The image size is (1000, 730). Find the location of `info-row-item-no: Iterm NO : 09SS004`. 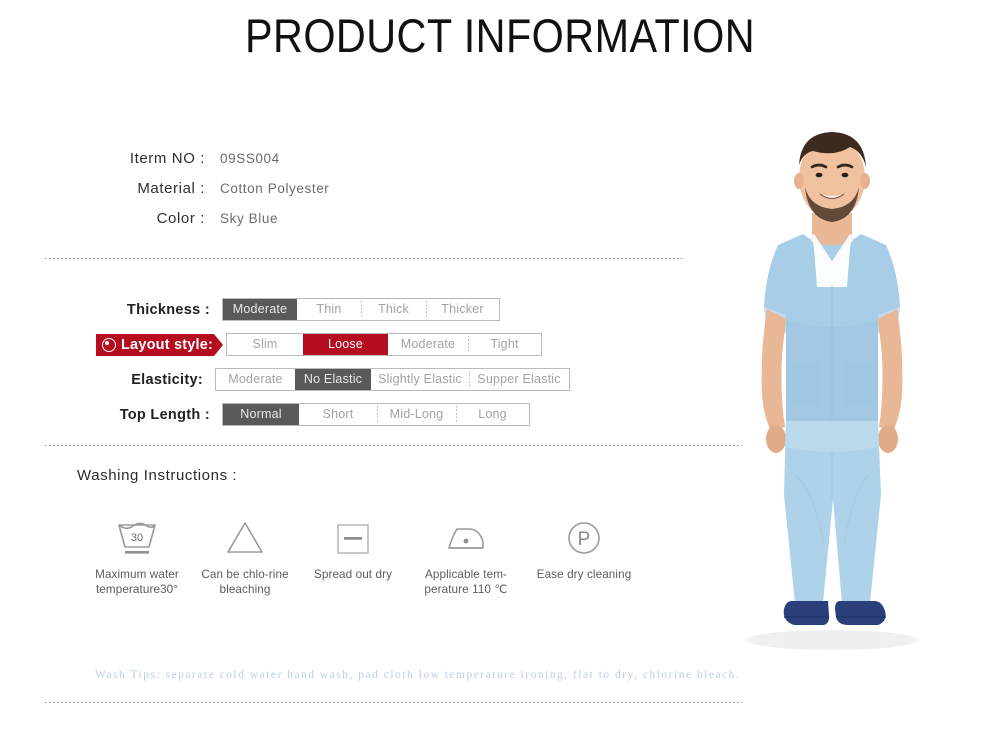

info-row-item-no: Iterm NO : 09SS004 is located at coordinates (335, 165).